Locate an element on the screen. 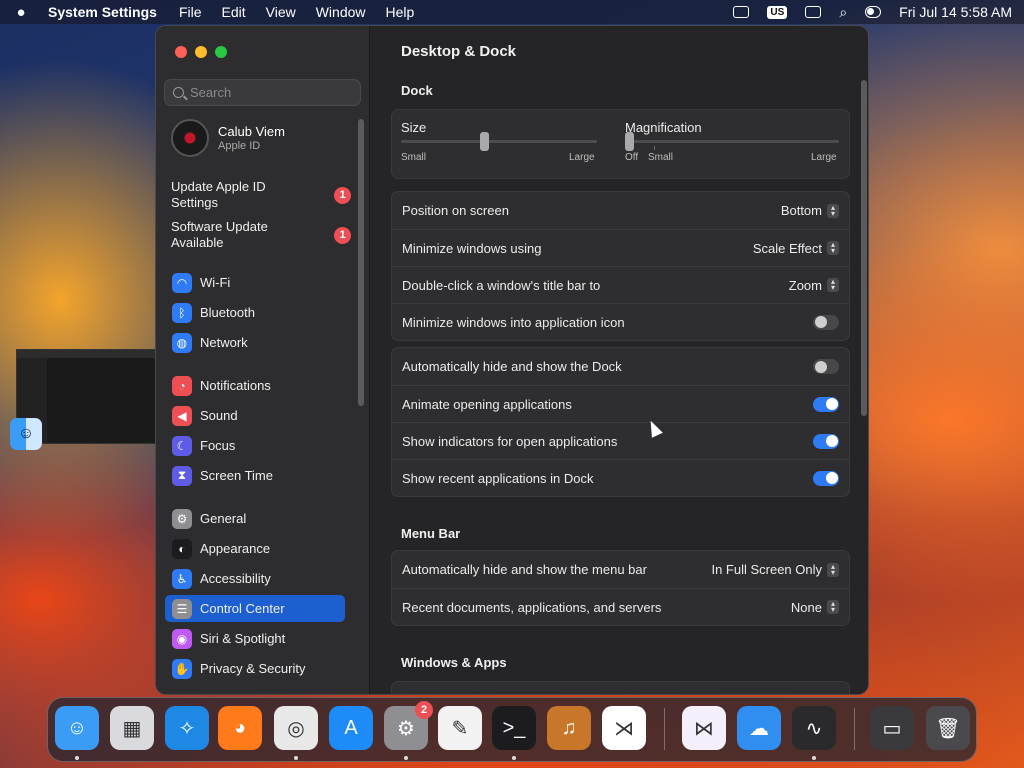 This screenshot has width=1024, height=768. setting-popup-button: None ▴ ▾ is located at coordinates (815, 607).